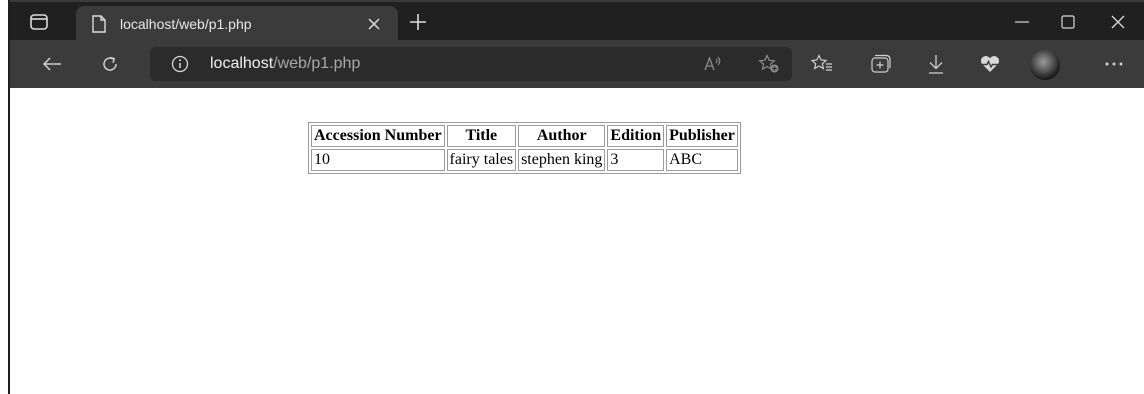 The width and height of the screenshot is (1144, 394). I want to click on header-author: Author, so click(562, 136).